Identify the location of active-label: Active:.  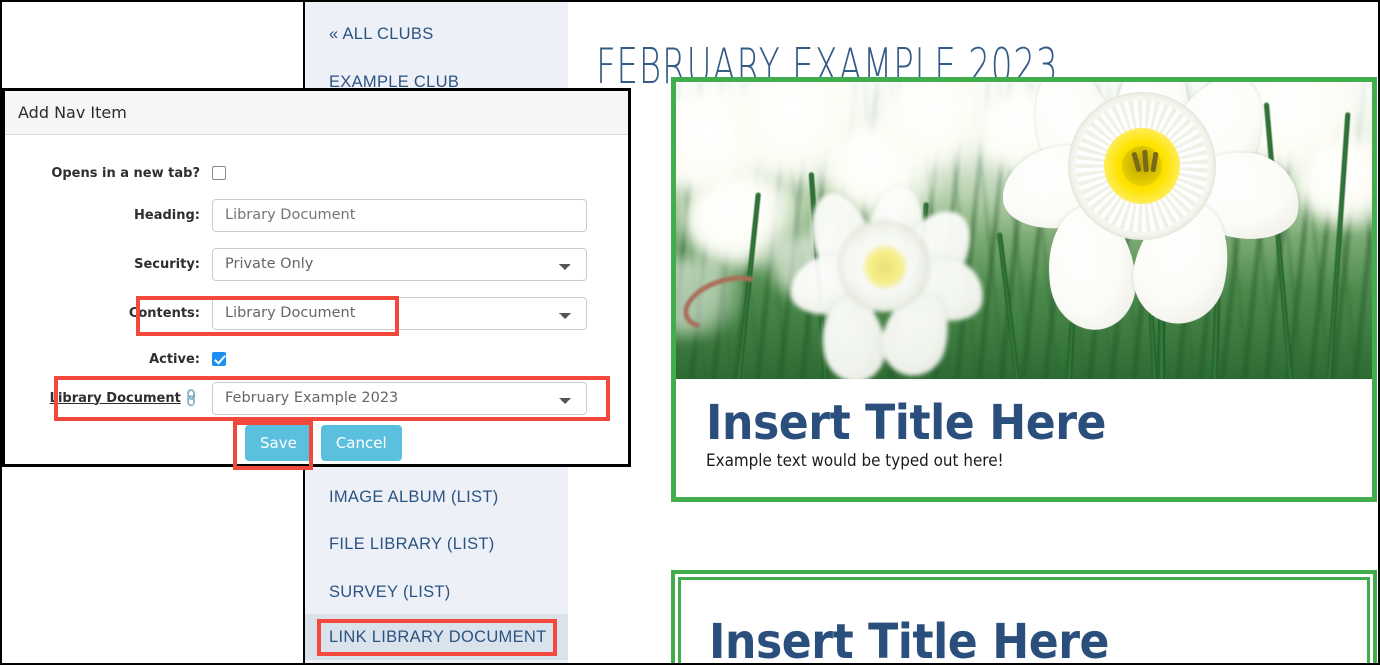
(174, 359).